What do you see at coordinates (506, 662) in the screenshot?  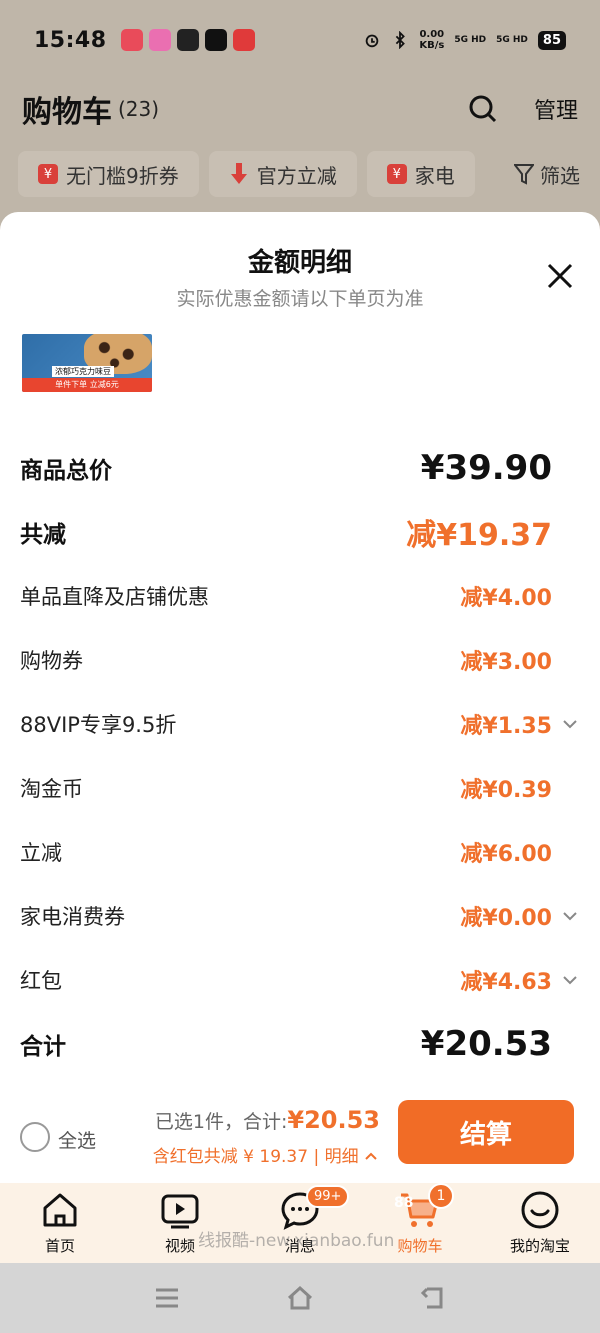 I see `row-value: 减¥3.00` at bounding box center [506, 662].